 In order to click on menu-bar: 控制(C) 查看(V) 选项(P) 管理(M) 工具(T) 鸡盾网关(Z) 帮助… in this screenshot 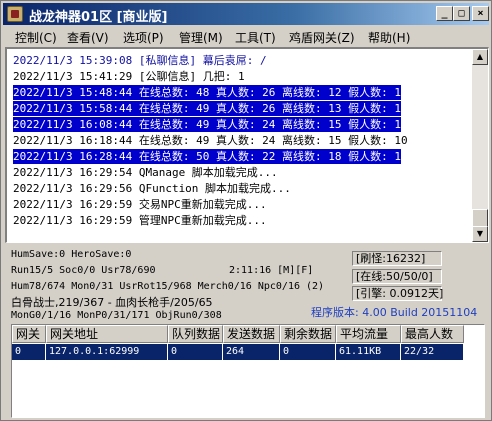, I will do `click(246, 36)`.